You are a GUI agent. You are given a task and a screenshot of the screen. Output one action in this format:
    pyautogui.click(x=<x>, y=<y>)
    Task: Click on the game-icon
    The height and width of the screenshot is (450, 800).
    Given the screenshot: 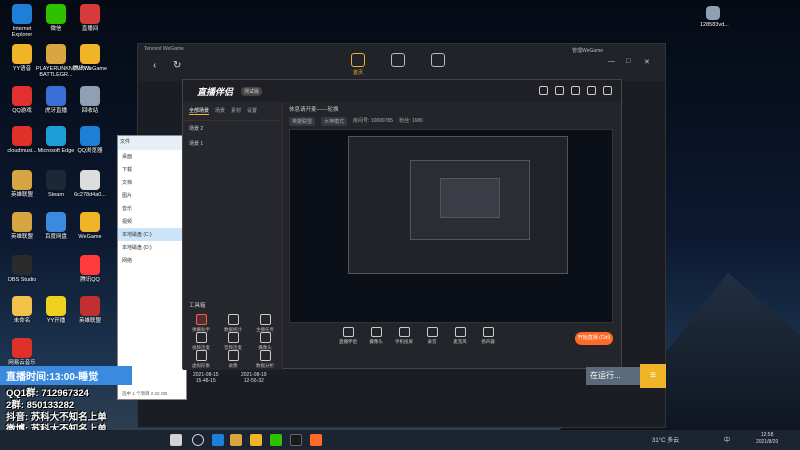 What is the action you would take?
    pyautogui.click(x=90, y=306)
    